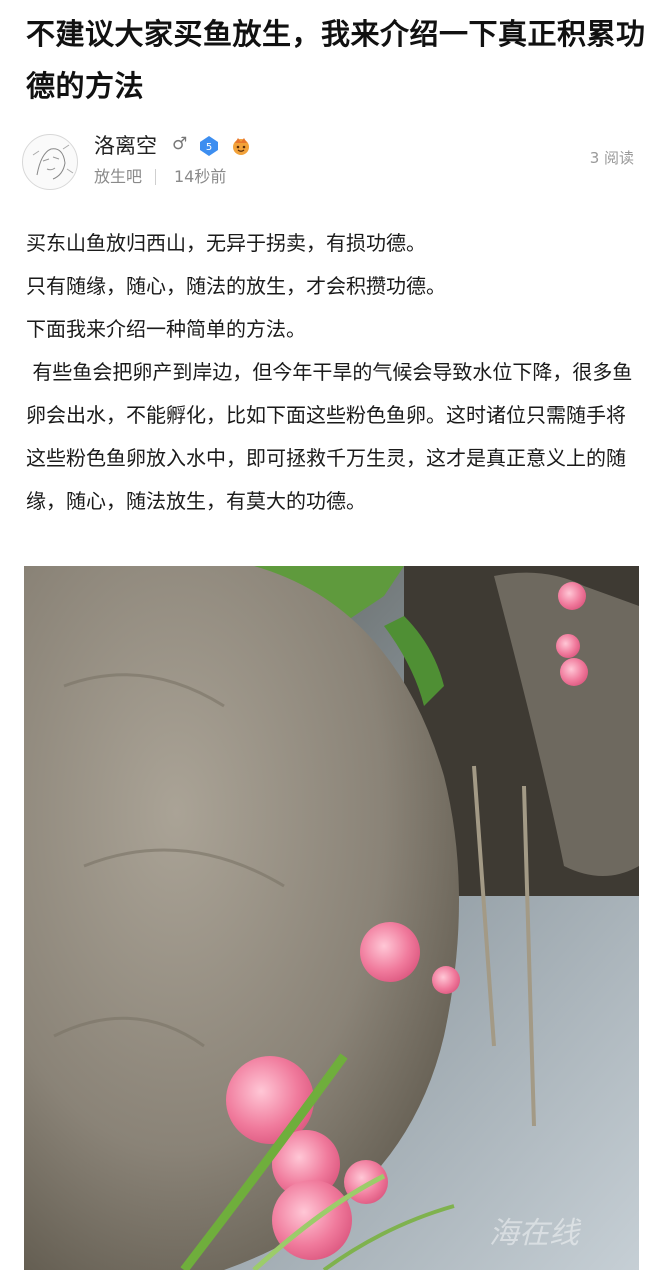  I want to click on photo-watermark: 海在线, so click(534, 1233).